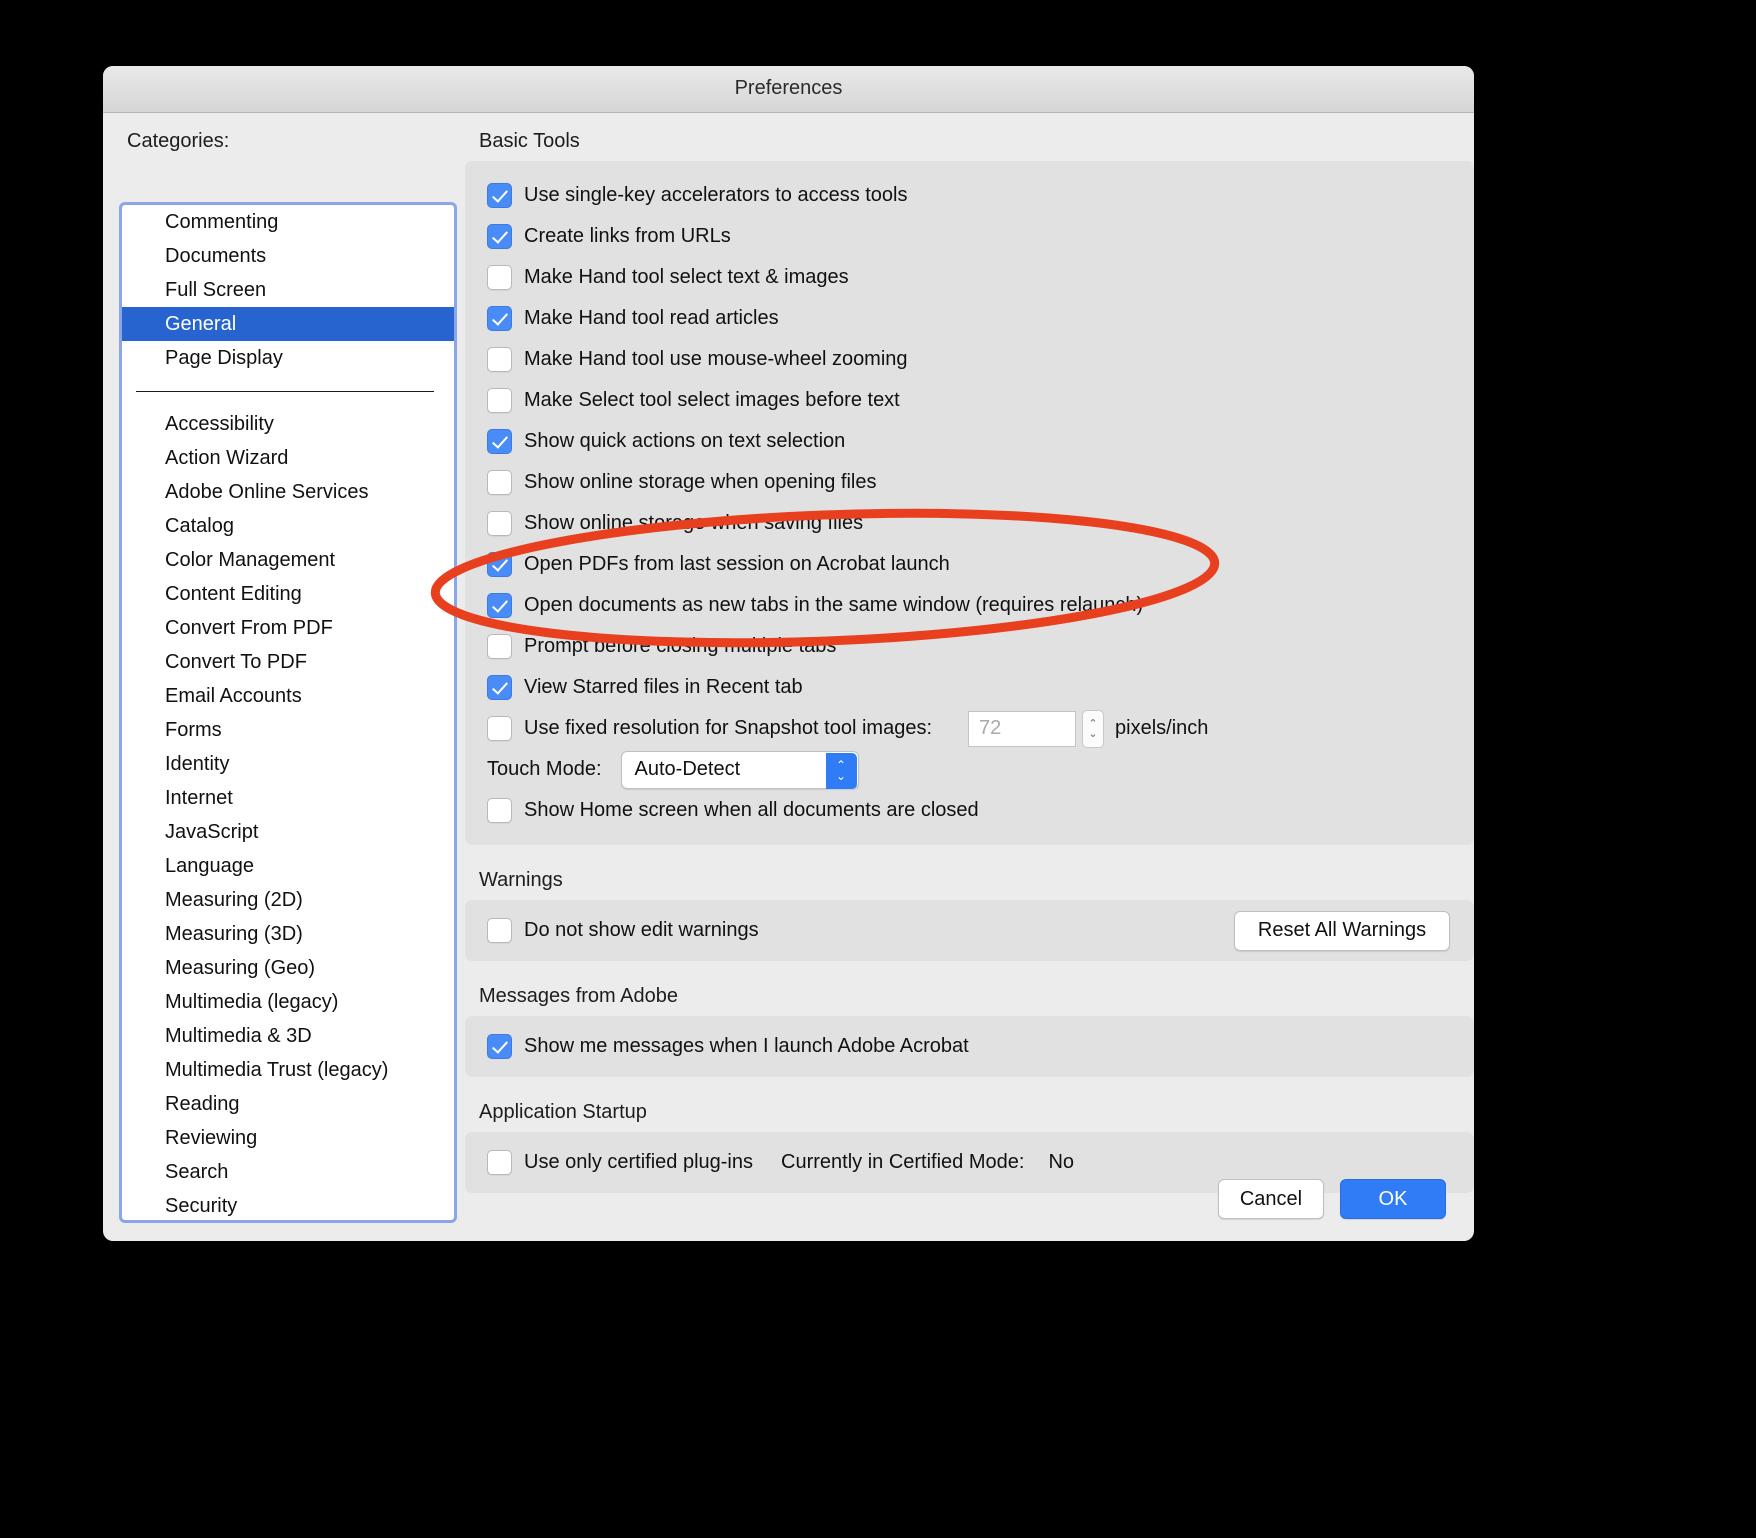 This screenshot has width=1756, height=1538. Describe the element at coordinates (288, 866) in the screenshot. I see `category-item-language: Language` at that location.